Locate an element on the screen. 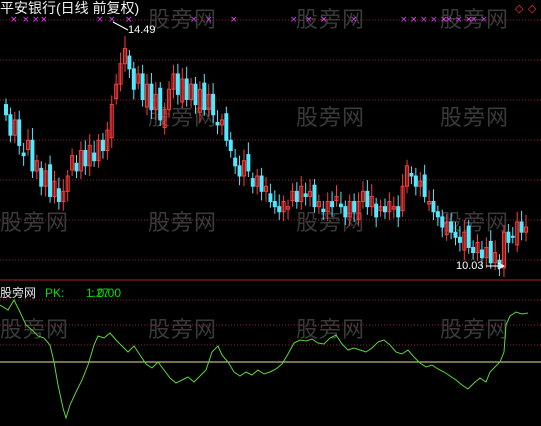 This screenshot has width=541, height=426. indicator-value2: : 0.00 is located at coordinates (106, 293).